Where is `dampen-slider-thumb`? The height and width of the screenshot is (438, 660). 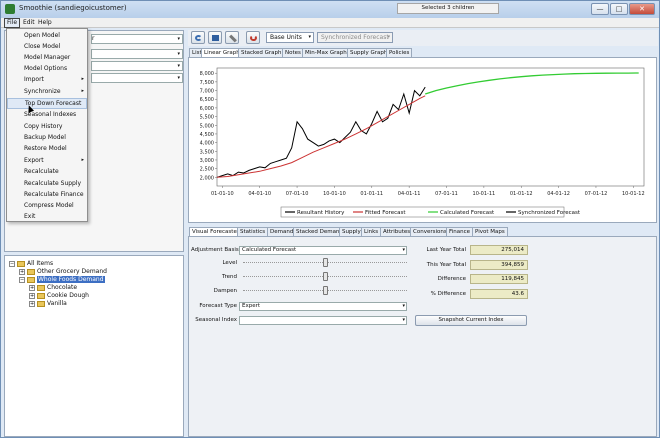 dampen-slider-thumb is located at coordinates (325, 290).